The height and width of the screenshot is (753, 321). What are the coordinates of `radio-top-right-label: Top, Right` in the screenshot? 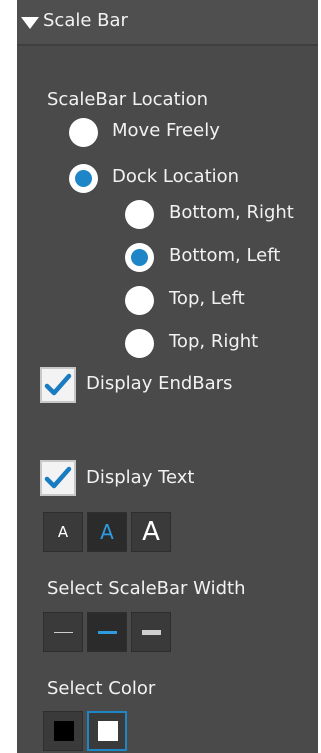 It's located at (213, 342).